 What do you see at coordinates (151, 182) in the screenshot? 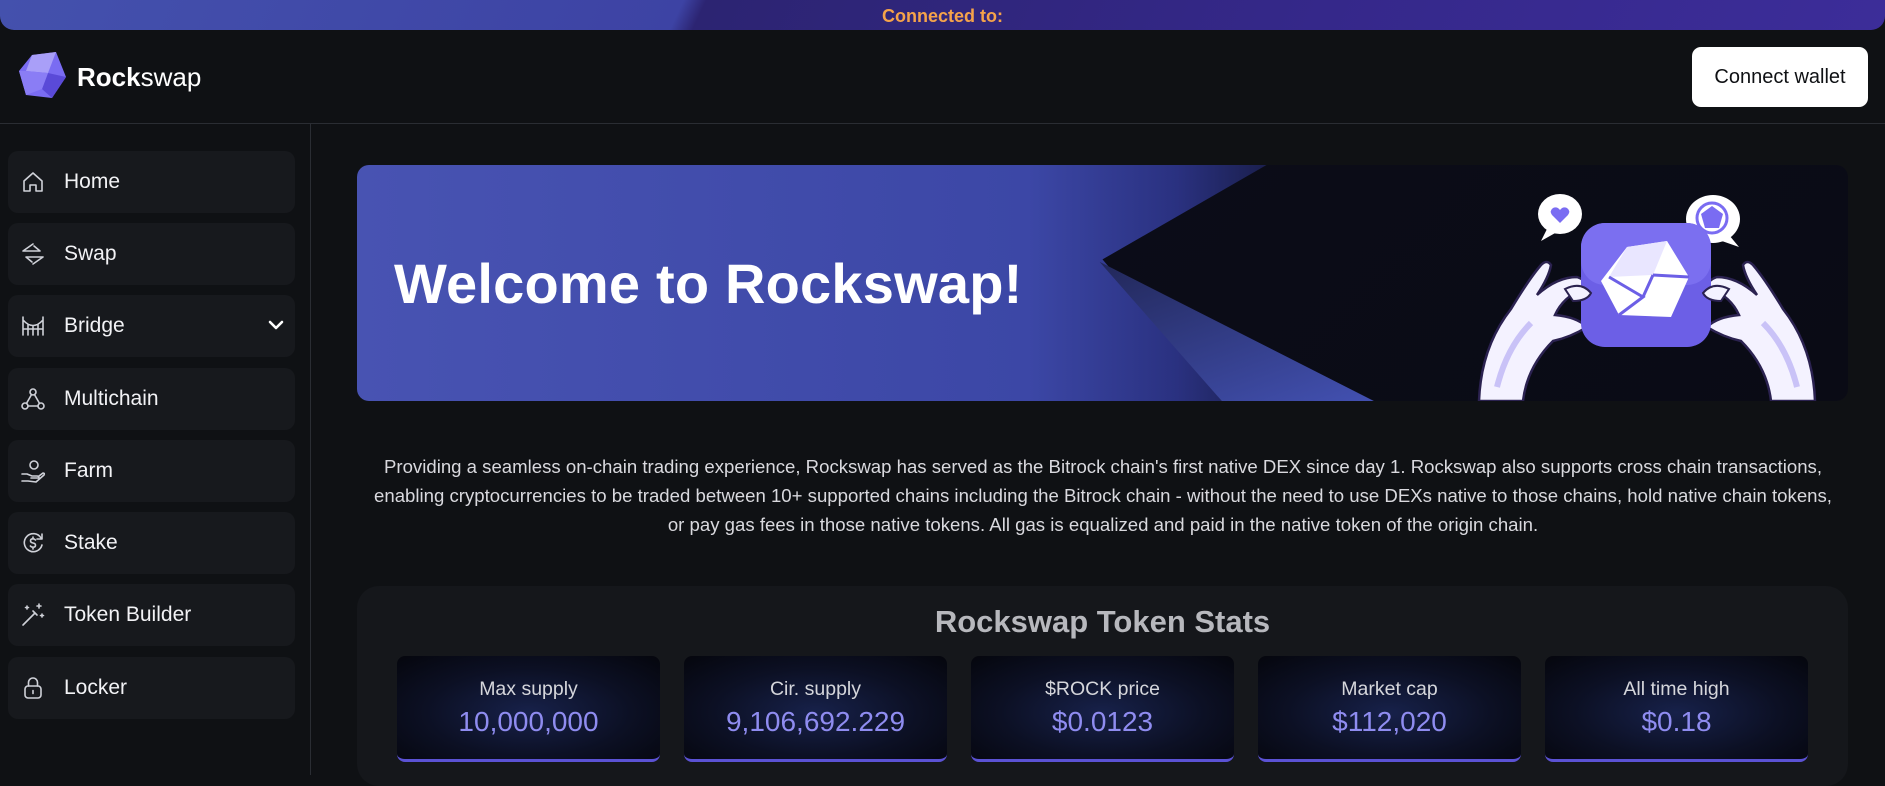
I see `sidebar-item-home: Home` at bounding box center [151, 182].